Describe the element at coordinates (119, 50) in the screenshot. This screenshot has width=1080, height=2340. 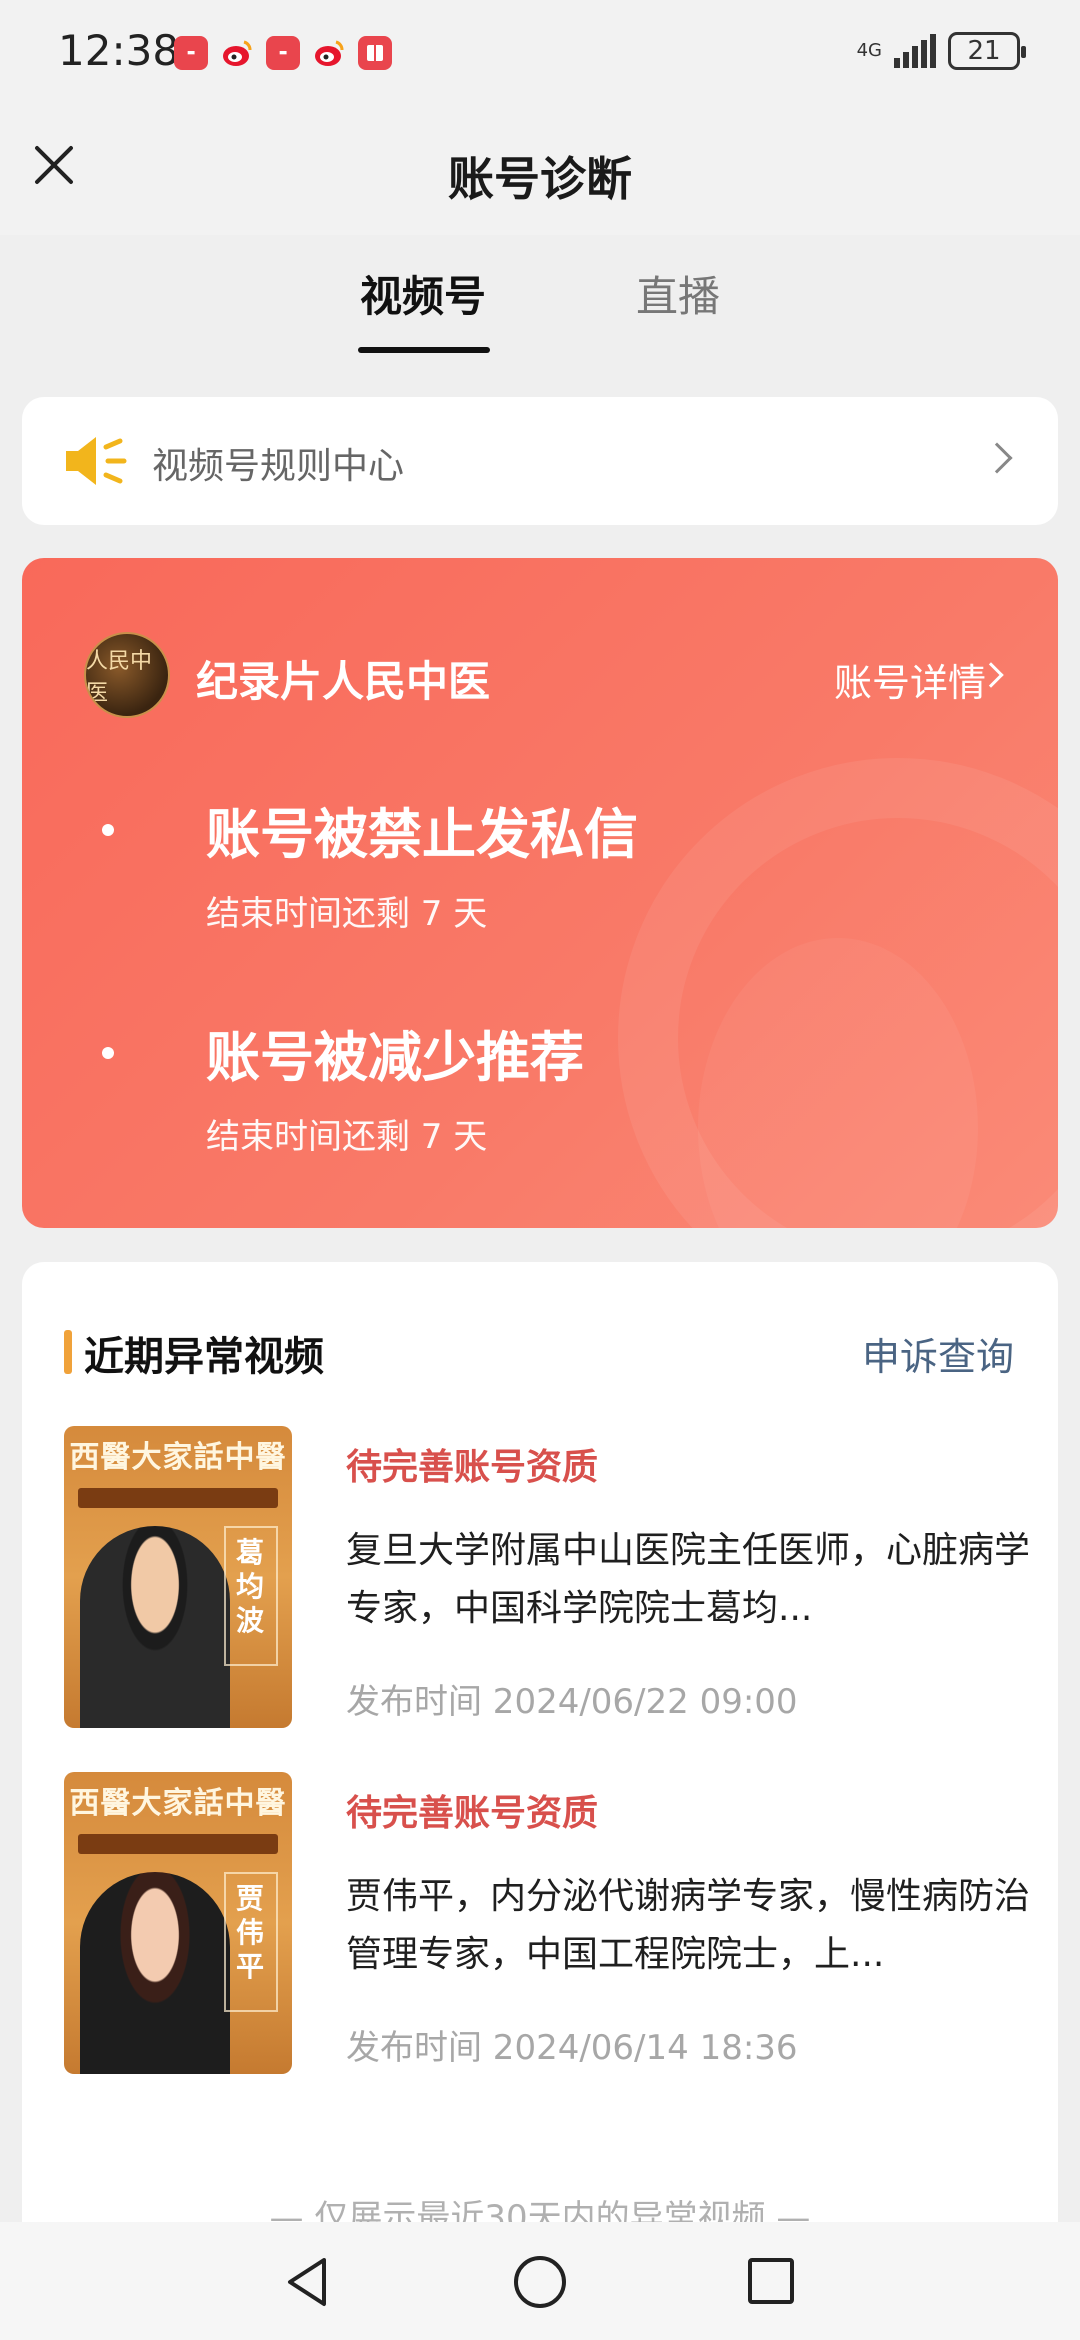
I see `status-time: 12:38` at that location.